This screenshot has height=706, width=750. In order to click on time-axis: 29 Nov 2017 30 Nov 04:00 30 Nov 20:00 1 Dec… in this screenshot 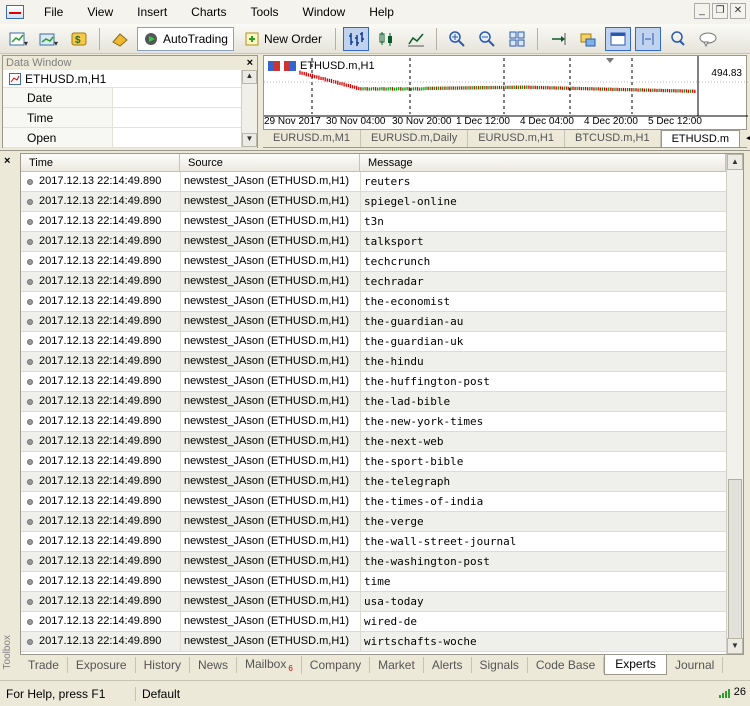, I will do `click(505, 122)`.